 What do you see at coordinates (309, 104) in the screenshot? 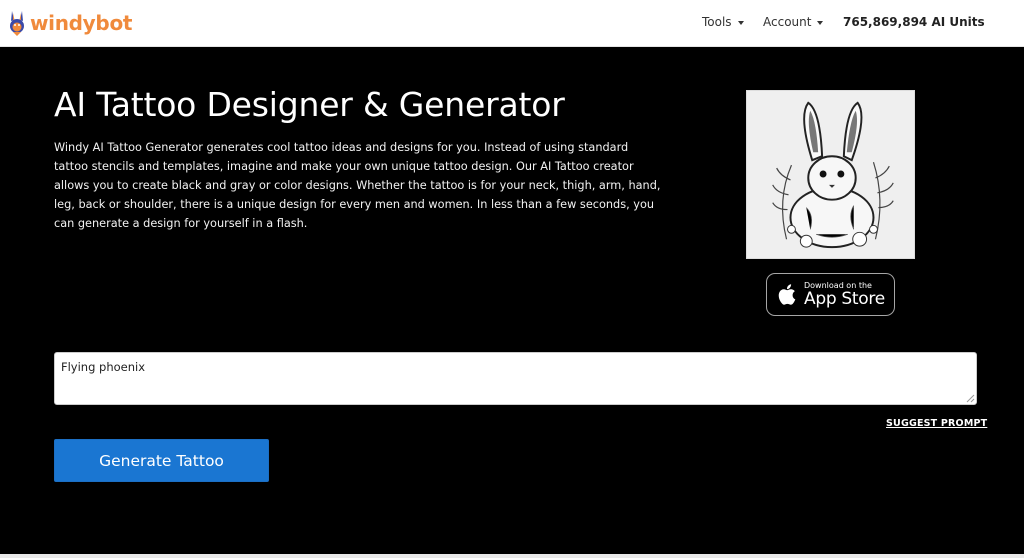
I see `page-title: AI Tattoo Designer & Generator` at bounding box center [309, 104].